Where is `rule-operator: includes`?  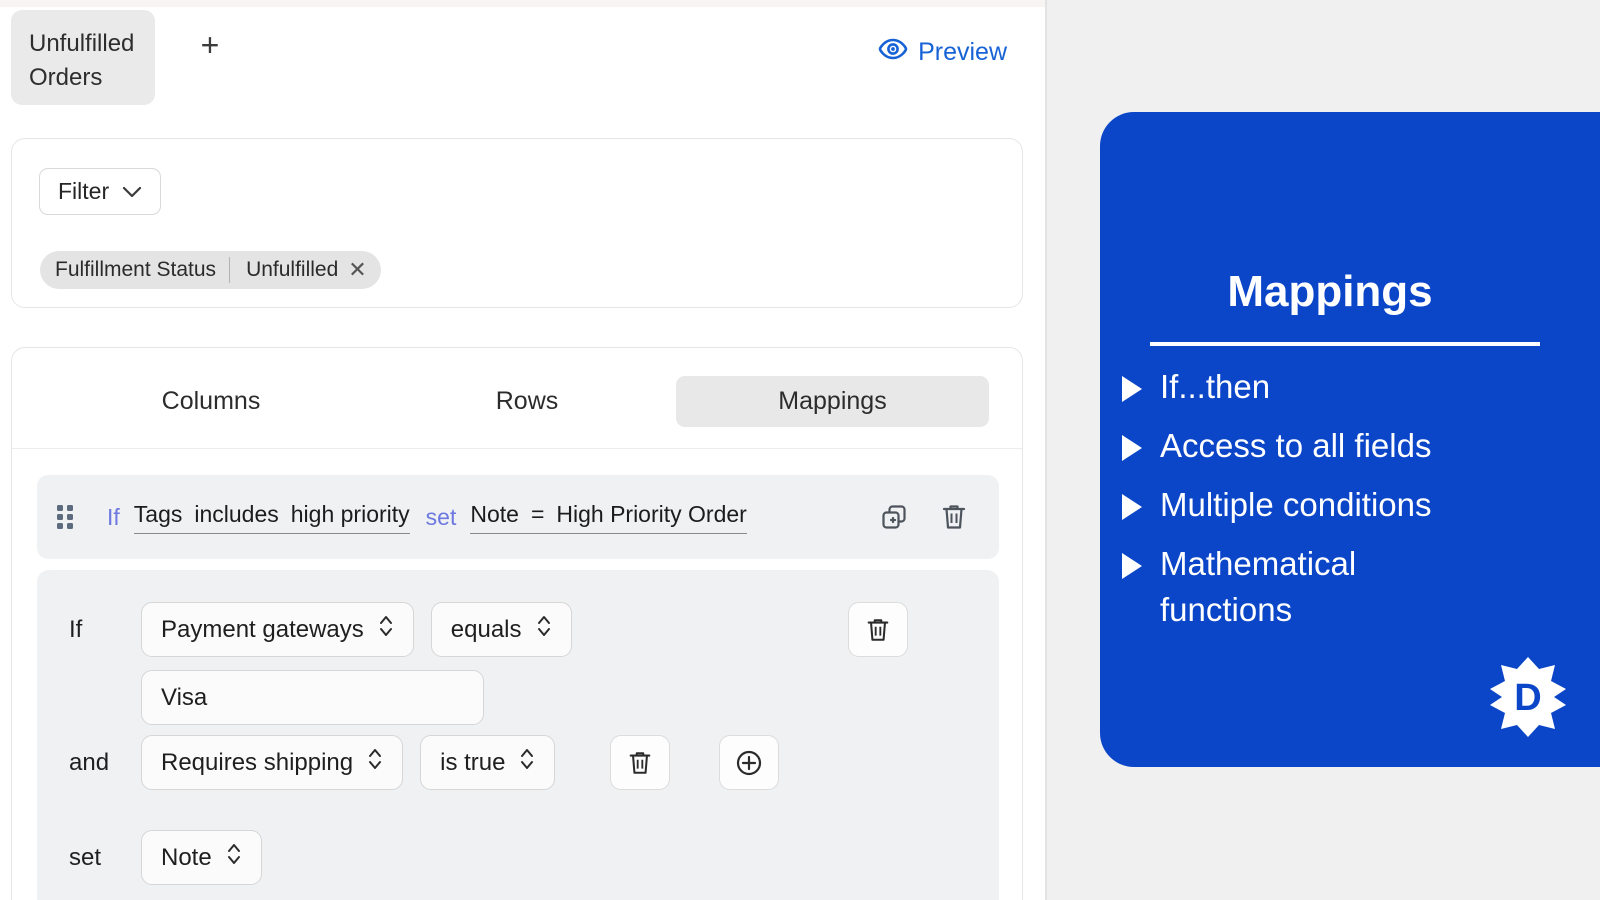 rule-operator: includes is located at coordinates (236, 513).